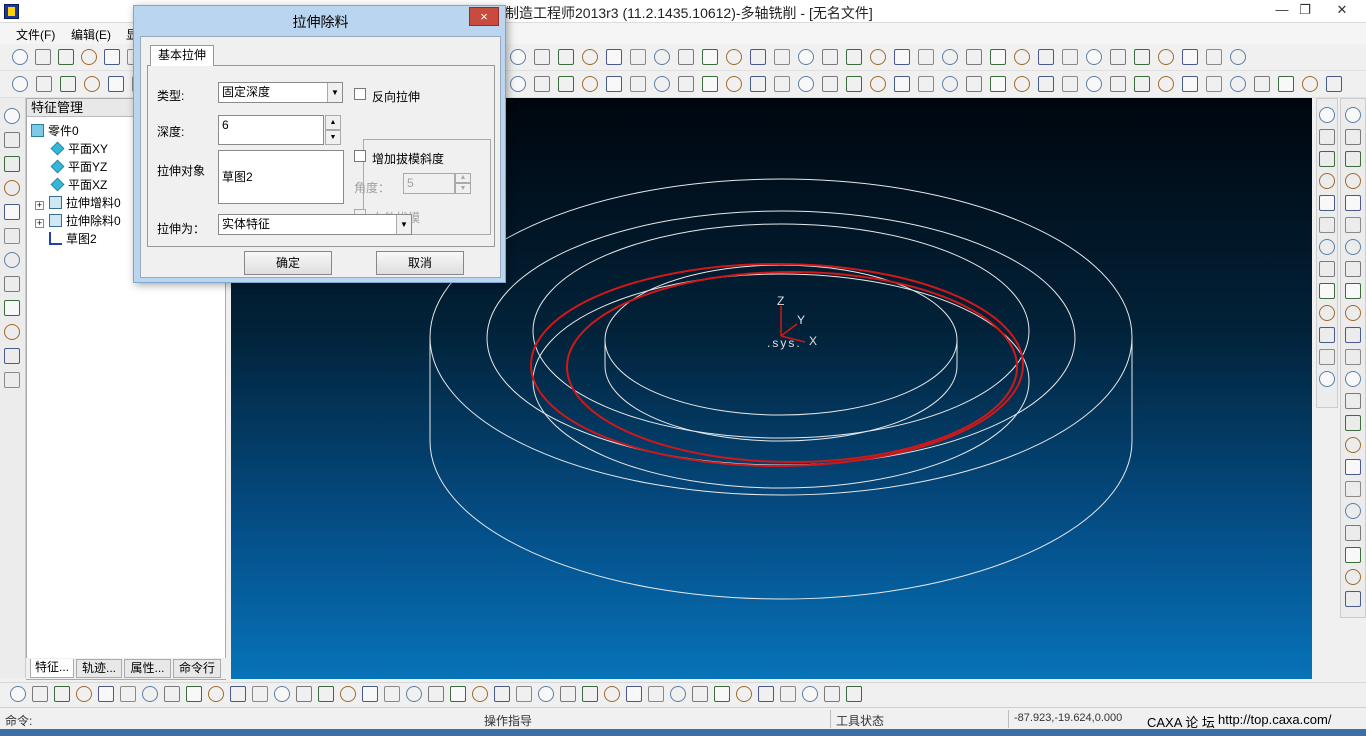 This screenshot has height=736, width=1366. What do you see at coordinates (79, 149) in the screenshot?
I see `tree-node-plane-xy: 平面XY` at bounding box center [79, 149].